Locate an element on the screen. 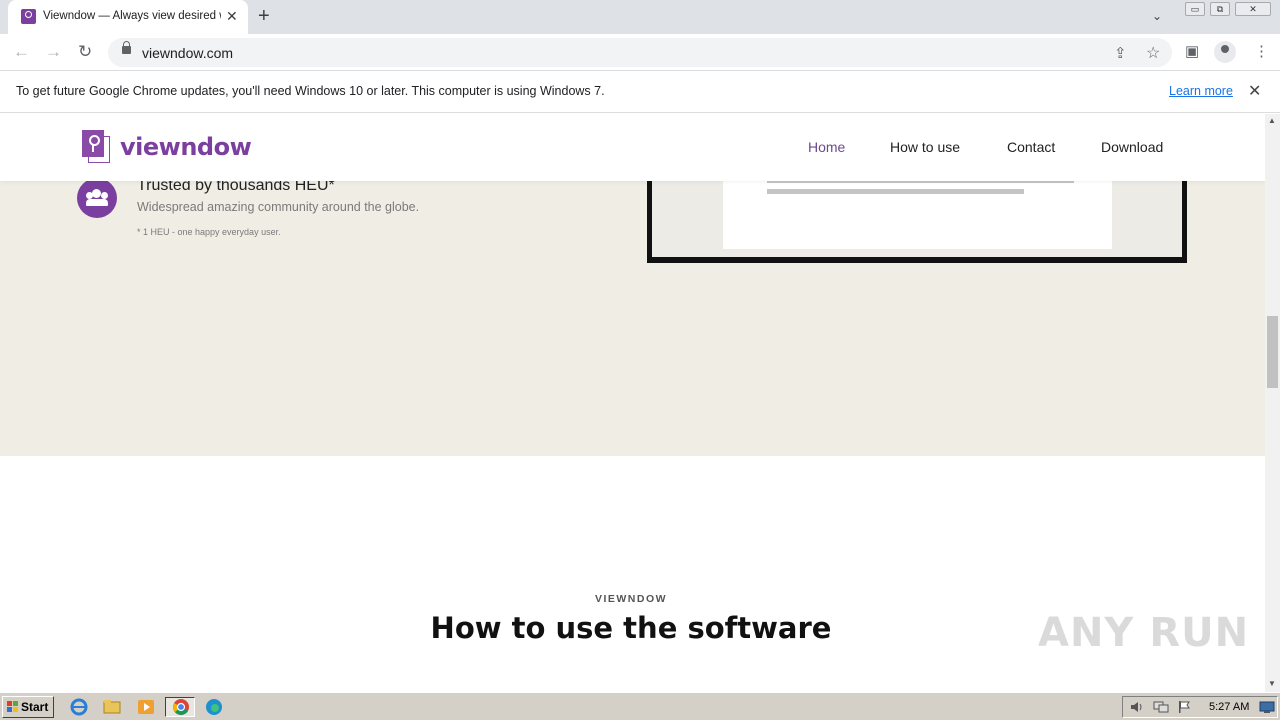 This screenshot has height=722, width=1280. windows-flag-icon is located at coordinates (13, 707).